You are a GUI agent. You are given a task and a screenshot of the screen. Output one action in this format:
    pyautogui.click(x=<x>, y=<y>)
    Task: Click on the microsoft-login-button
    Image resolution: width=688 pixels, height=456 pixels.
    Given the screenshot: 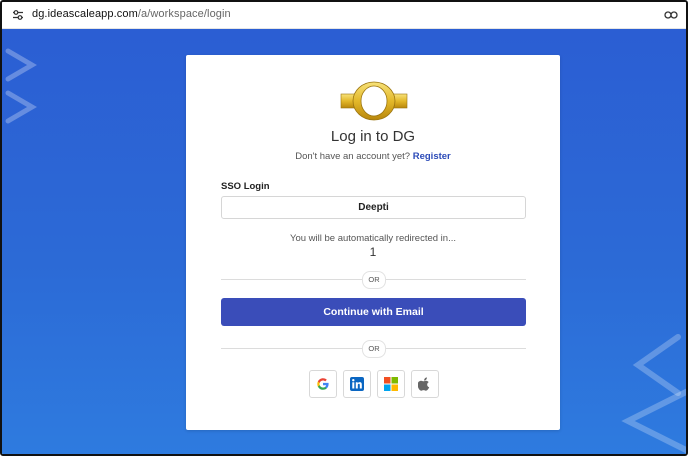 What is the action you would take?
    pyautogui.click(x=391, y=384)
    